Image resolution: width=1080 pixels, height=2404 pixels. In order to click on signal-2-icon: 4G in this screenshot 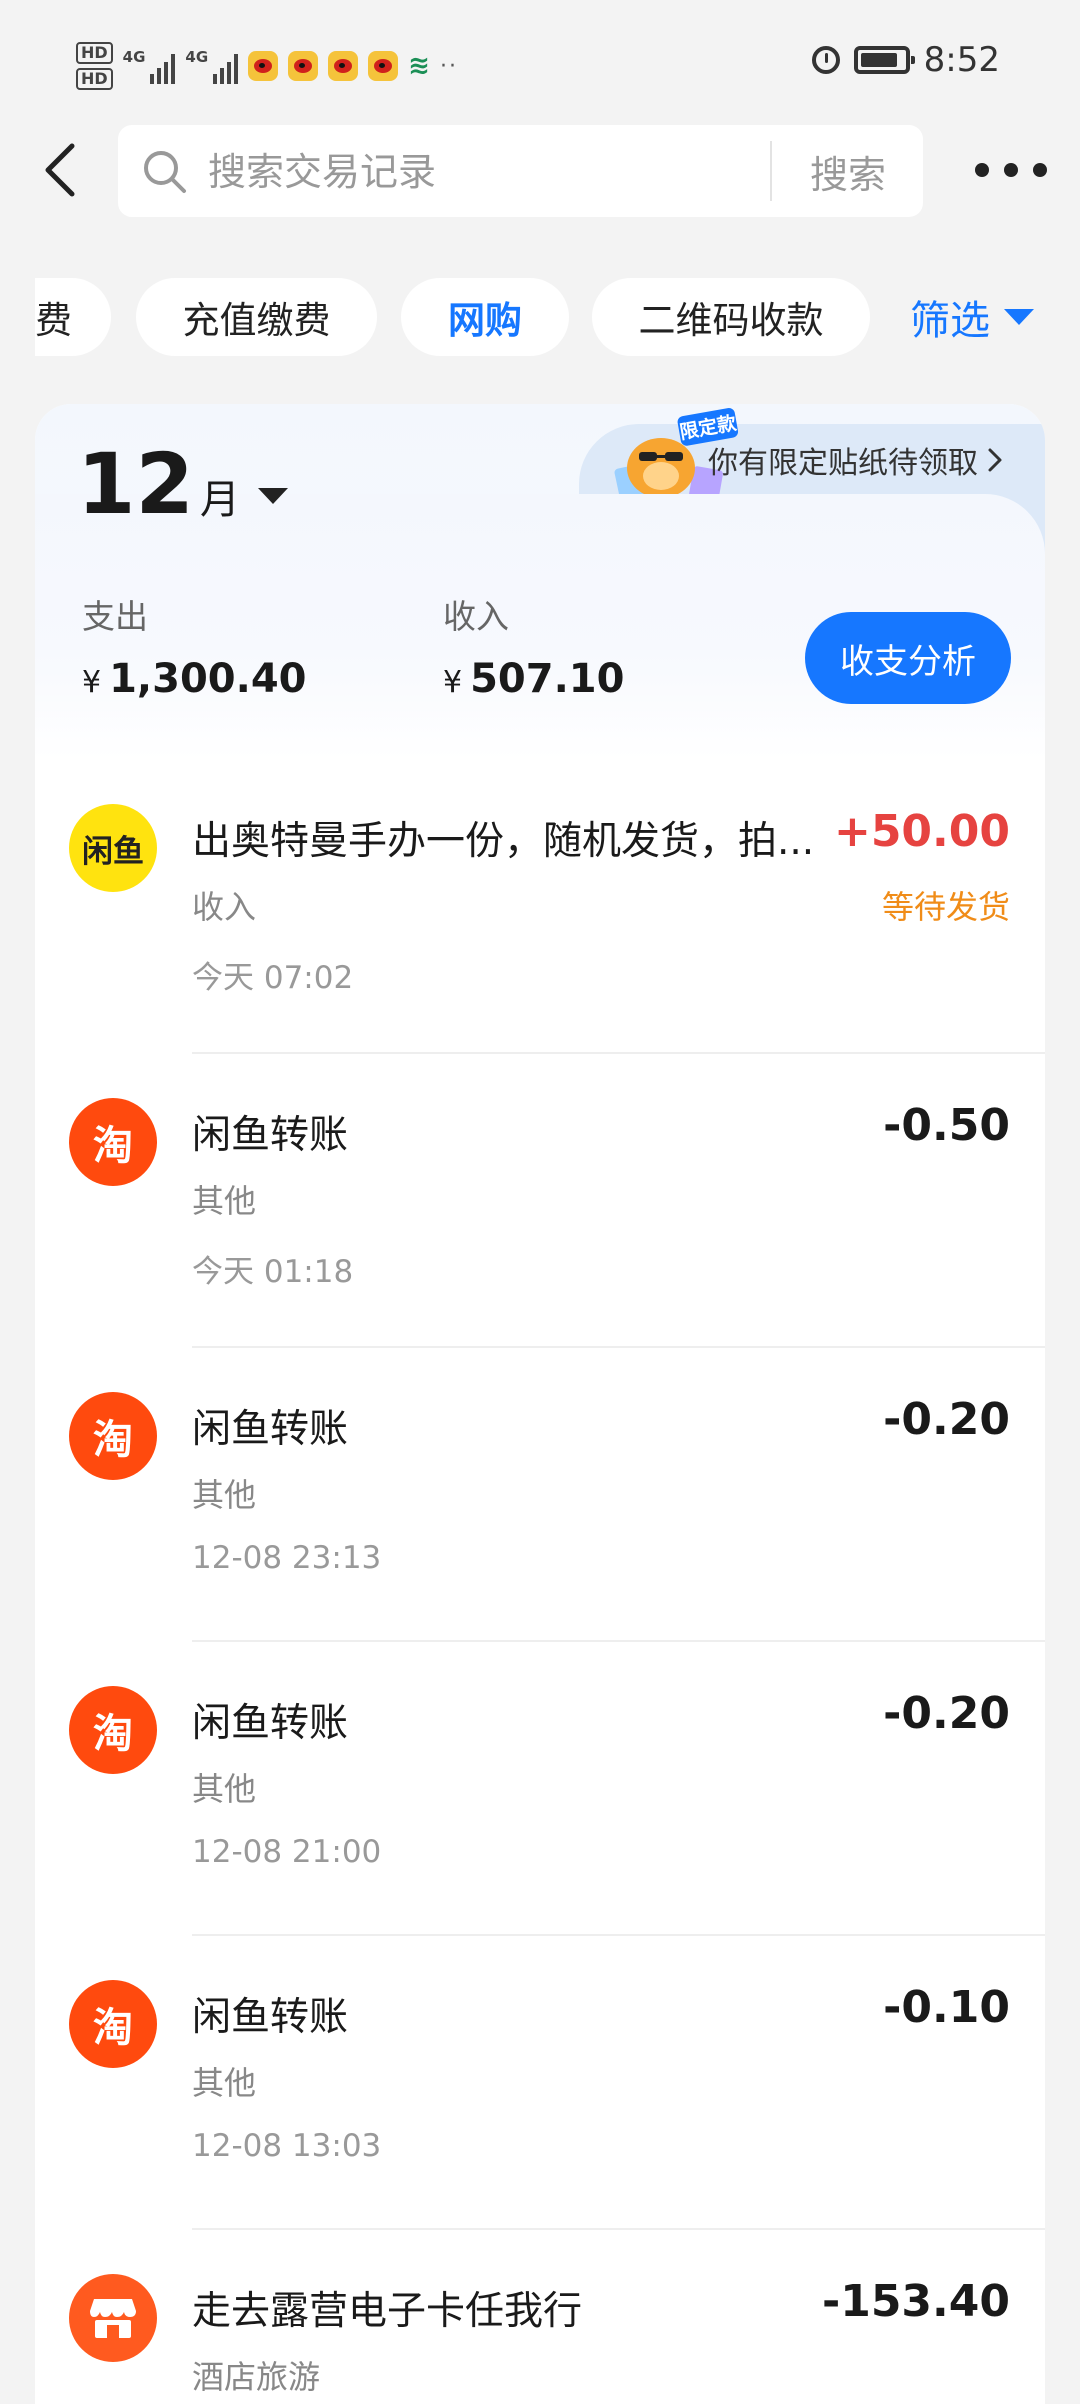, I will do `click(212, 66)`.